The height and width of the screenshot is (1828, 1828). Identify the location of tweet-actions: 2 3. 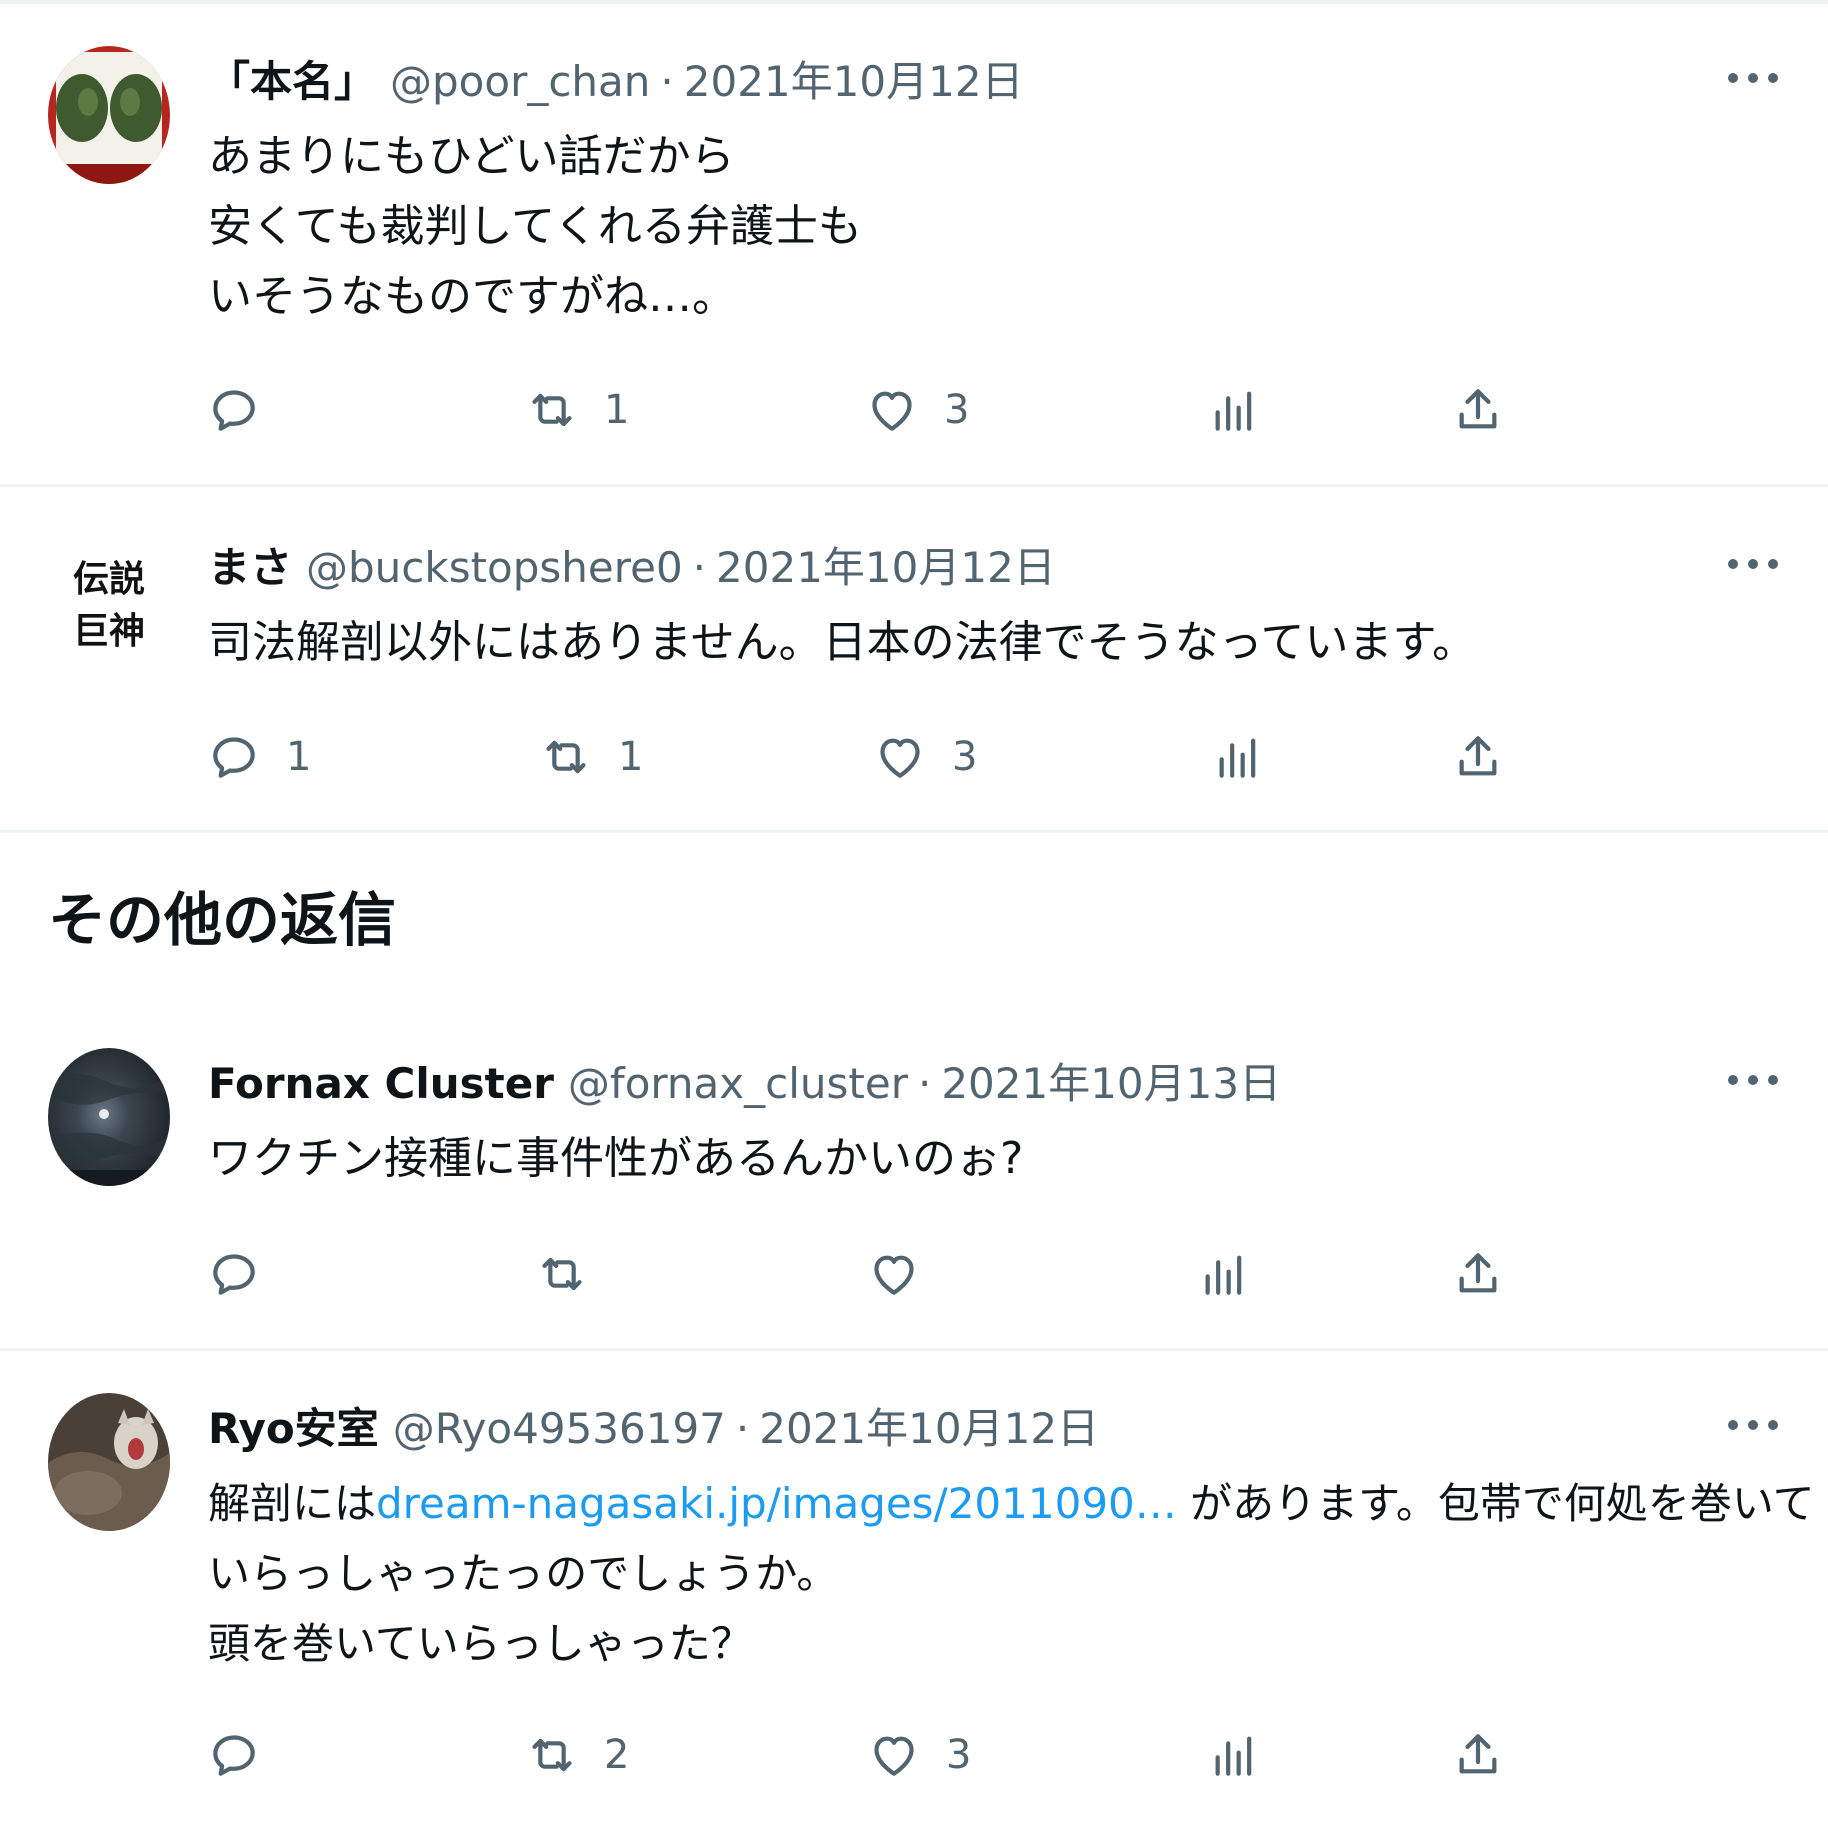
(914, 1755).